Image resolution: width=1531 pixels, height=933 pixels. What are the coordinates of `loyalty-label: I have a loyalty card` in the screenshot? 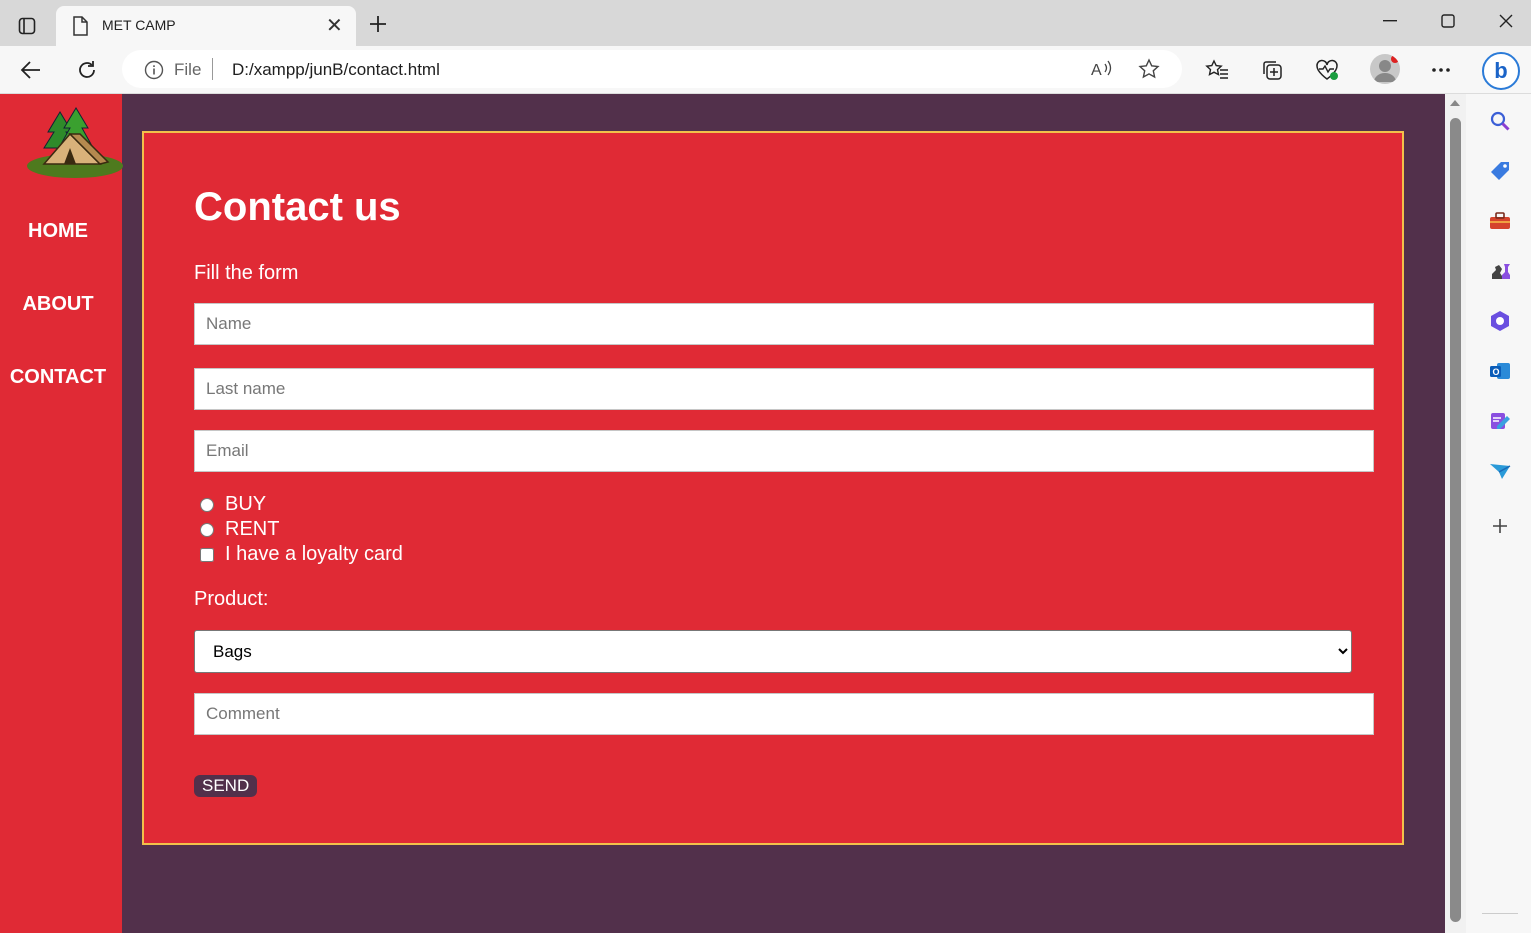 It's located at (314, 554).